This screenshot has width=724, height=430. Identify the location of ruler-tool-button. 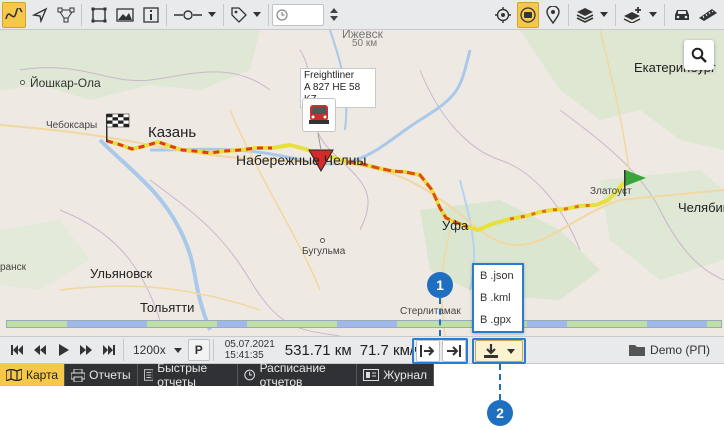
(40, 15).